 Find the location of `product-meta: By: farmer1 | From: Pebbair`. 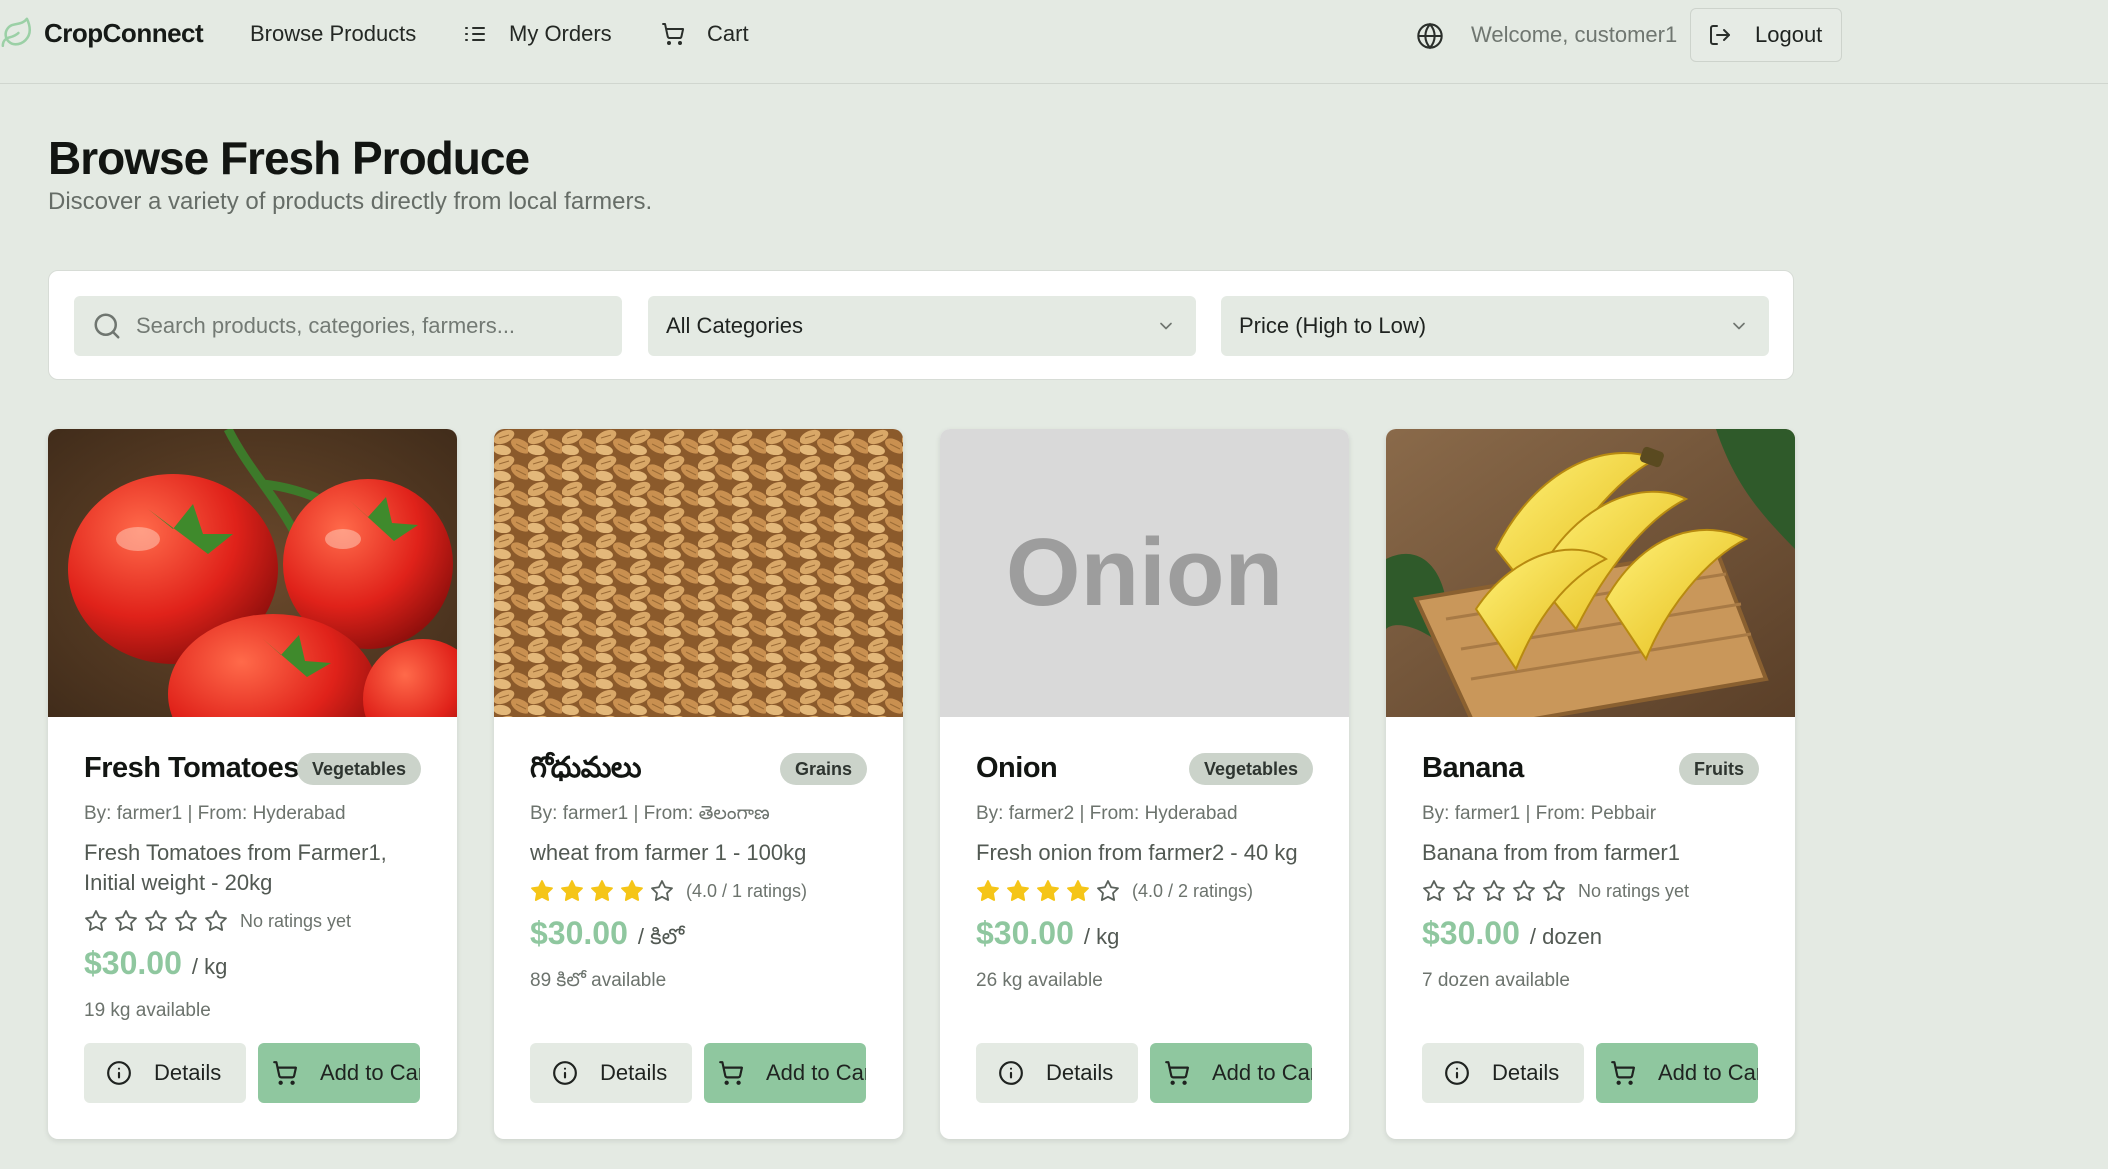

product-meta: By: farmer1 | From: Pebbair is located at coordinates (1539, 813).